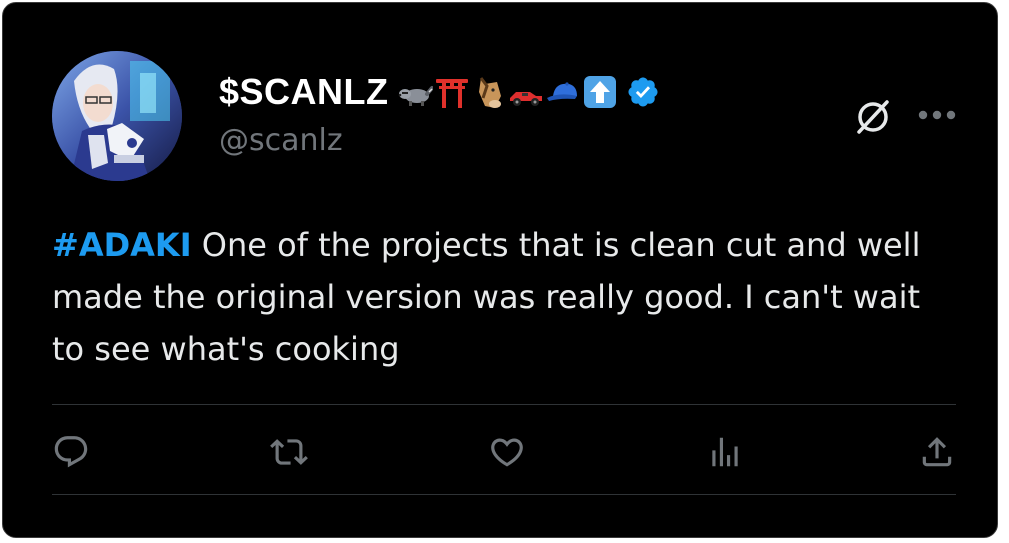  I want to click on divider-bottom, so click(504, 494).